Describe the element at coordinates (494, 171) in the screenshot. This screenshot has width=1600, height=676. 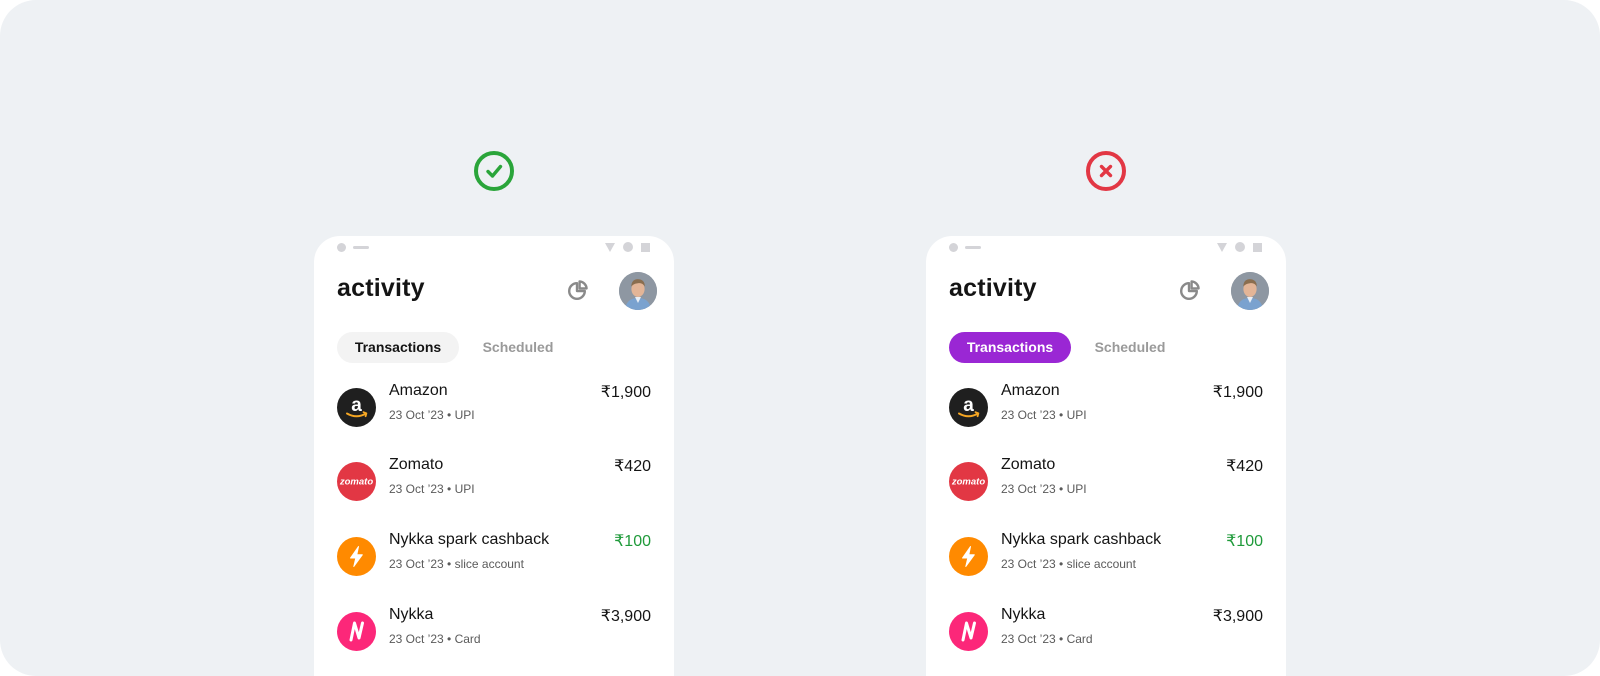
I see `check-icon` at that location.